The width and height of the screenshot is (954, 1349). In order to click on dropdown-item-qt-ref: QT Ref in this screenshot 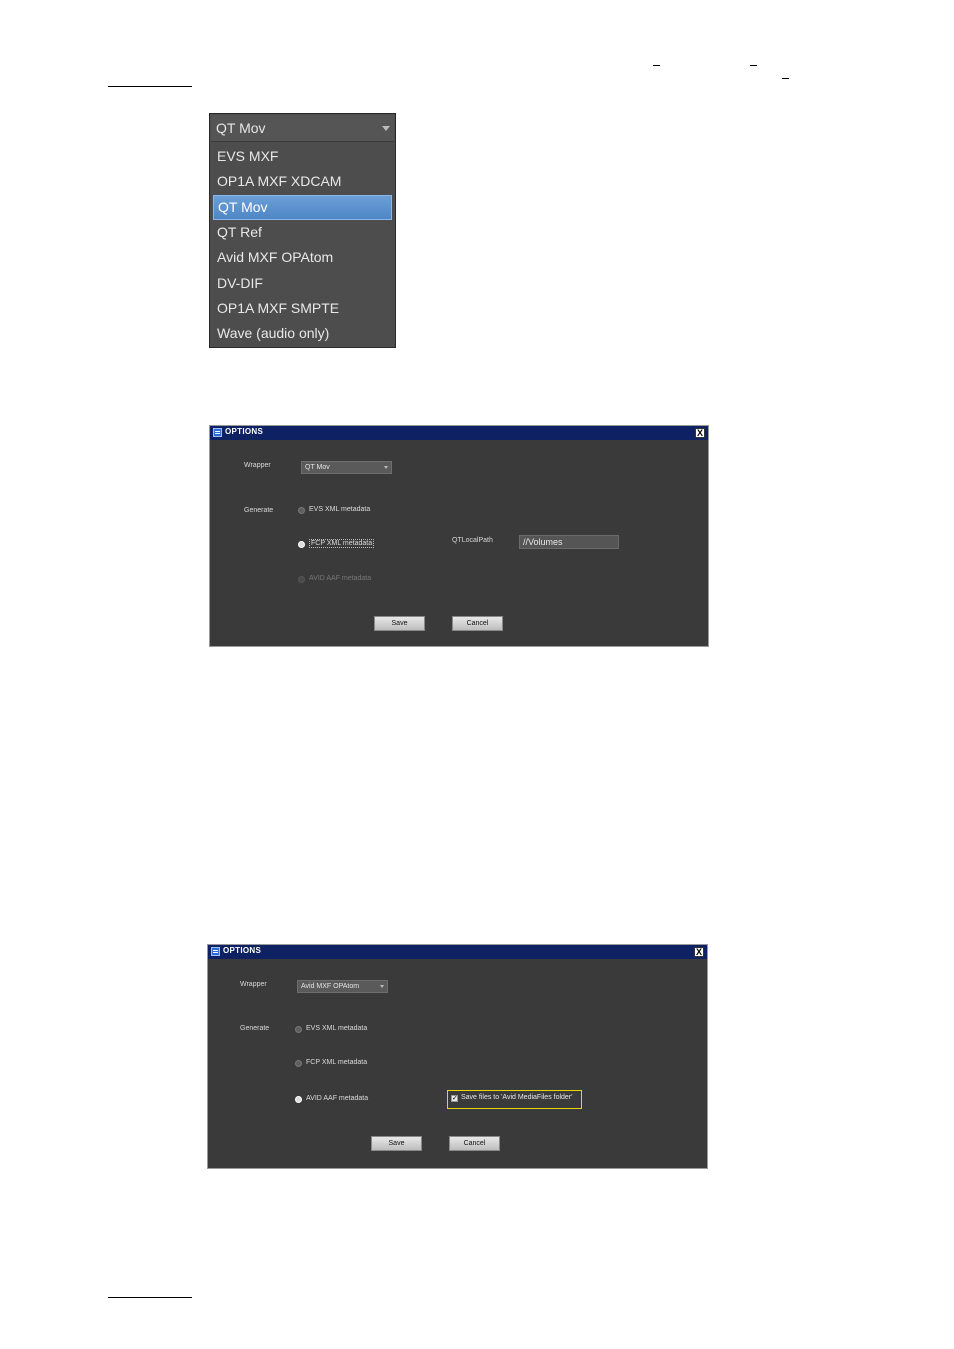, I will do `click(302, 232)`.